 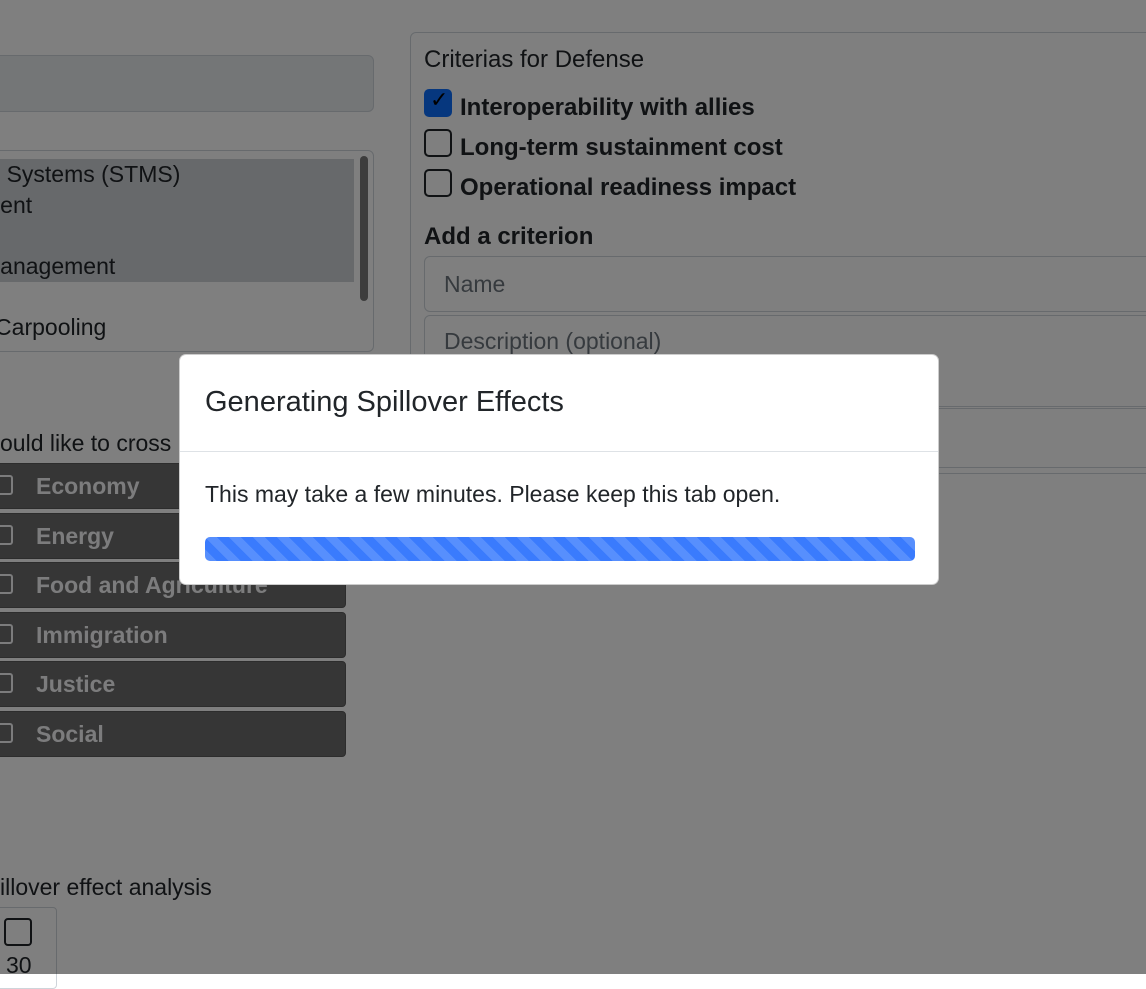 What do you see at coordinates (384, 402) in the screenshot?
I see `modal-title: Generating Spillover Effects` at bounding box center [384, 402].